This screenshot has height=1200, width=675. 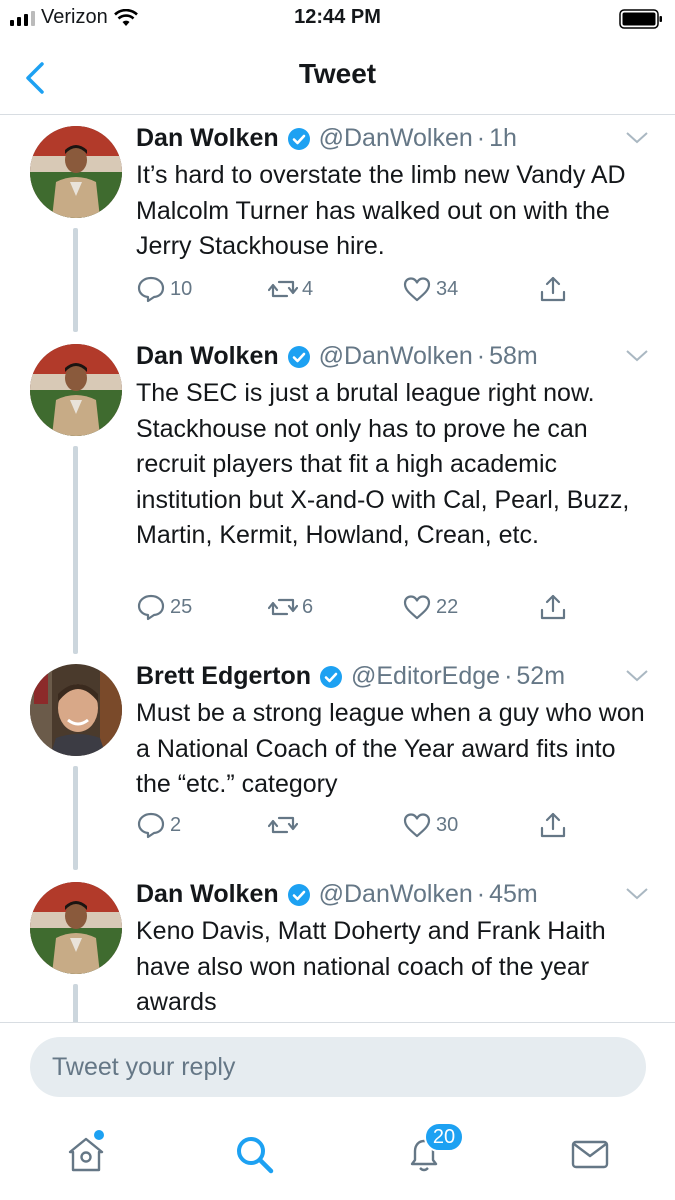 What do you see at coordinates (444, 1137) in the screenshot?
I see `notifications-badge: 20` at bounding box center [444, 1137].